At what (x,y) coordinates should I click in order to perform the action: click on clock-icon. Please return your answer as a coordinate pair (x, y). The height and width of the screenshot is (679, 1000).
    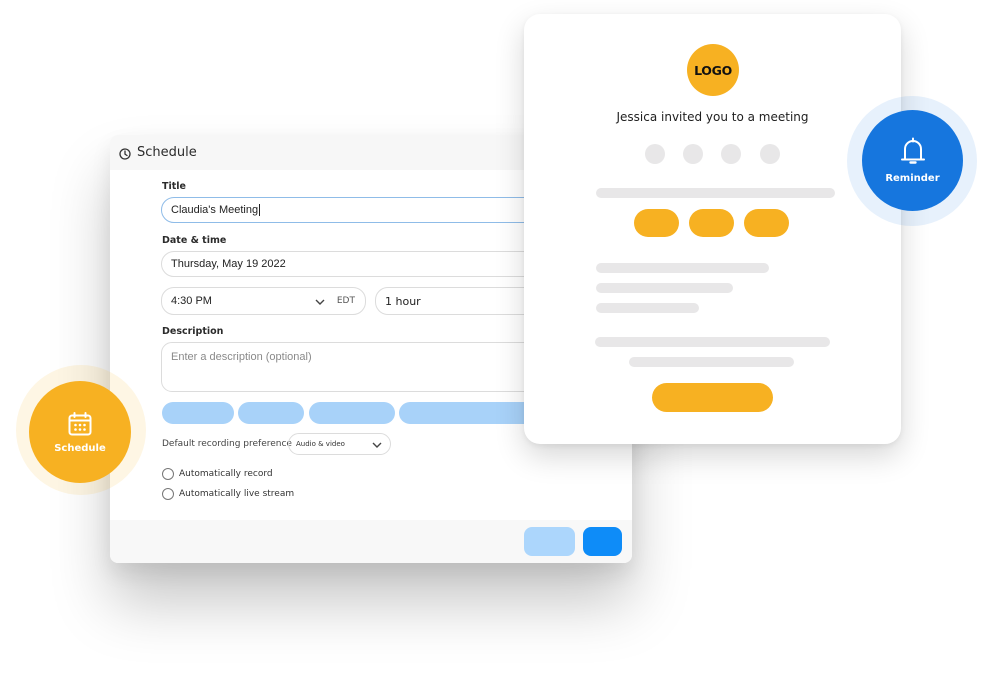
    Looking at the image, I should click on (125, 153).